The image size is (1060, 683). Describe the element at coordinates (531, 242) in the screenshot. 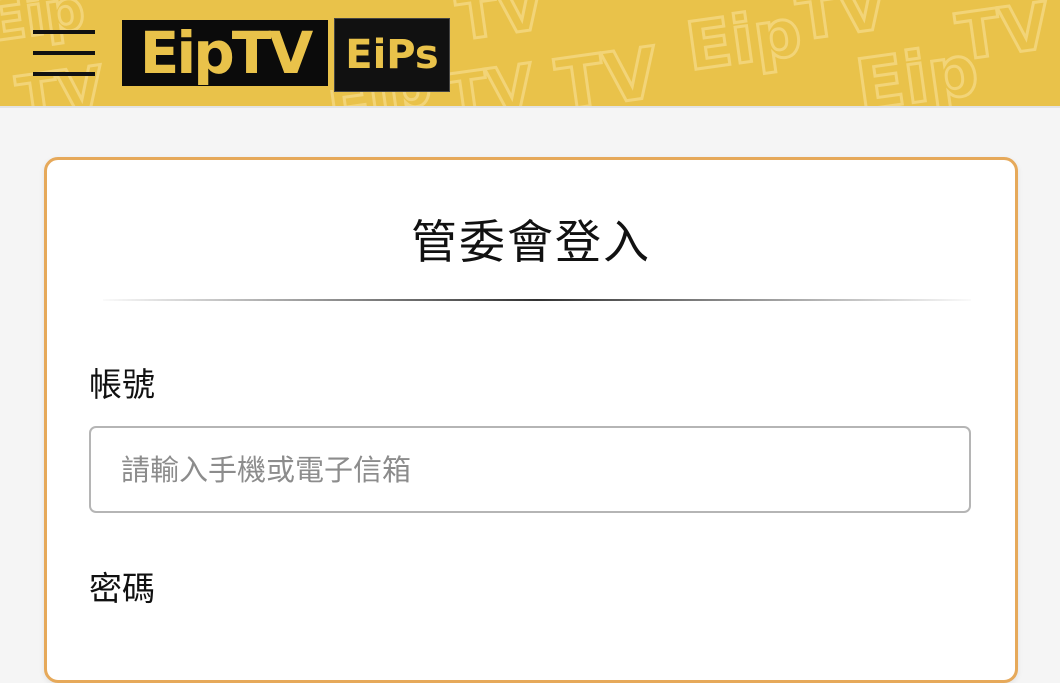

I see `page-title: 管委會登入` at that location.